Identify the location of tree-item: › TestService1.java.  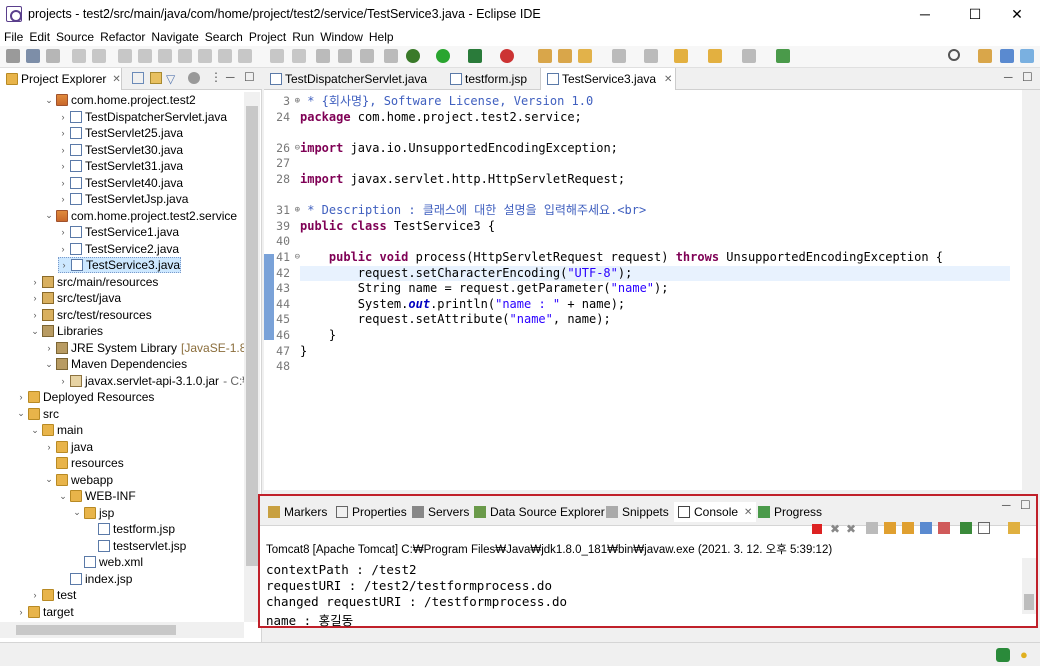
(119, 232).